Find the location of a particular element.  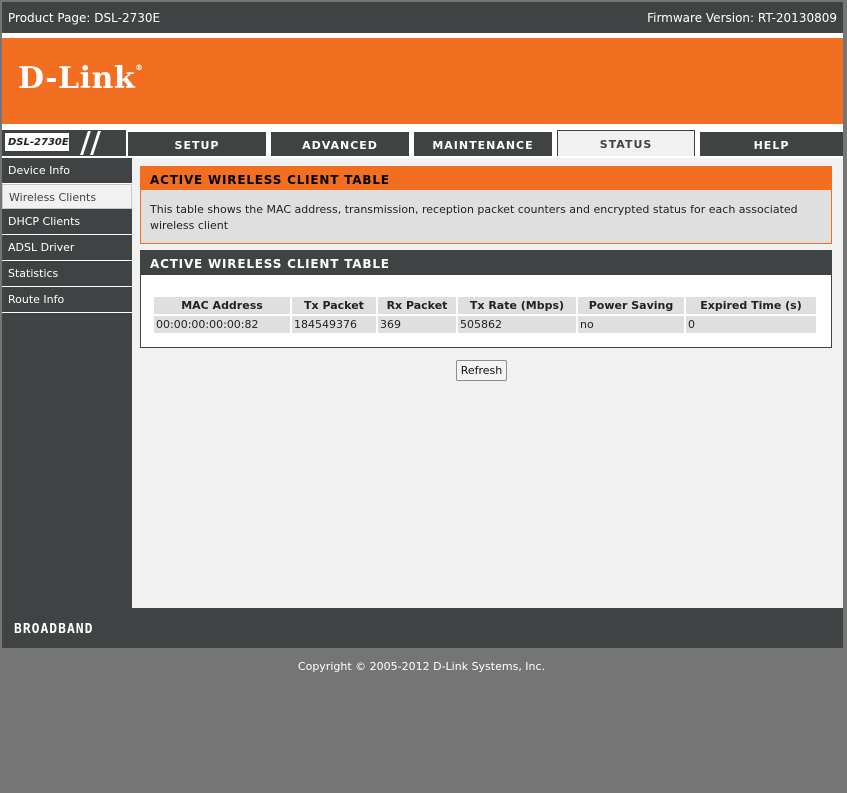

info-panel-title: ACTIVE WIRELESS CLIENT TABLE is located at coordinates (486, 178).